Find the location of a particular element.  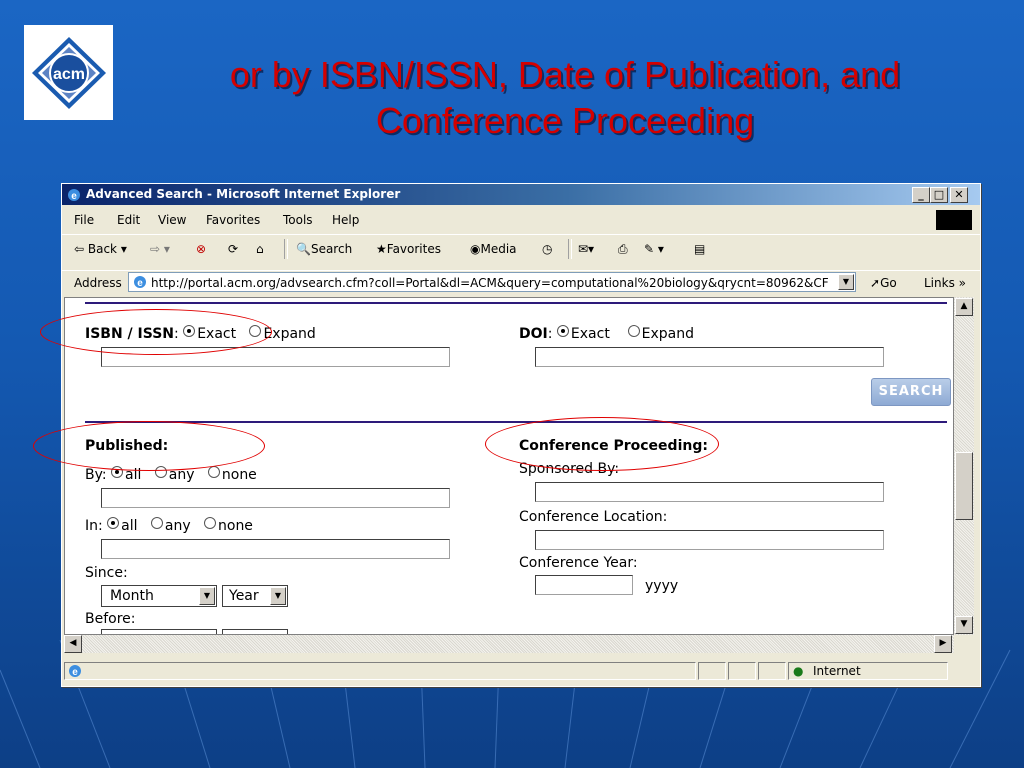

edit-icon: ✎ ▾ is located at coordinates (654, 249).